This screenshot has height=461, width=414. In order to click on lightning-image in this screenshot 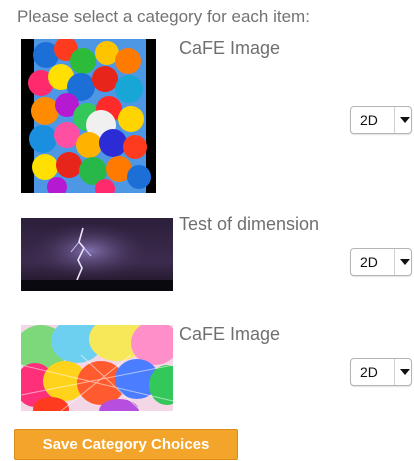, I will do `click(97, 254)`.